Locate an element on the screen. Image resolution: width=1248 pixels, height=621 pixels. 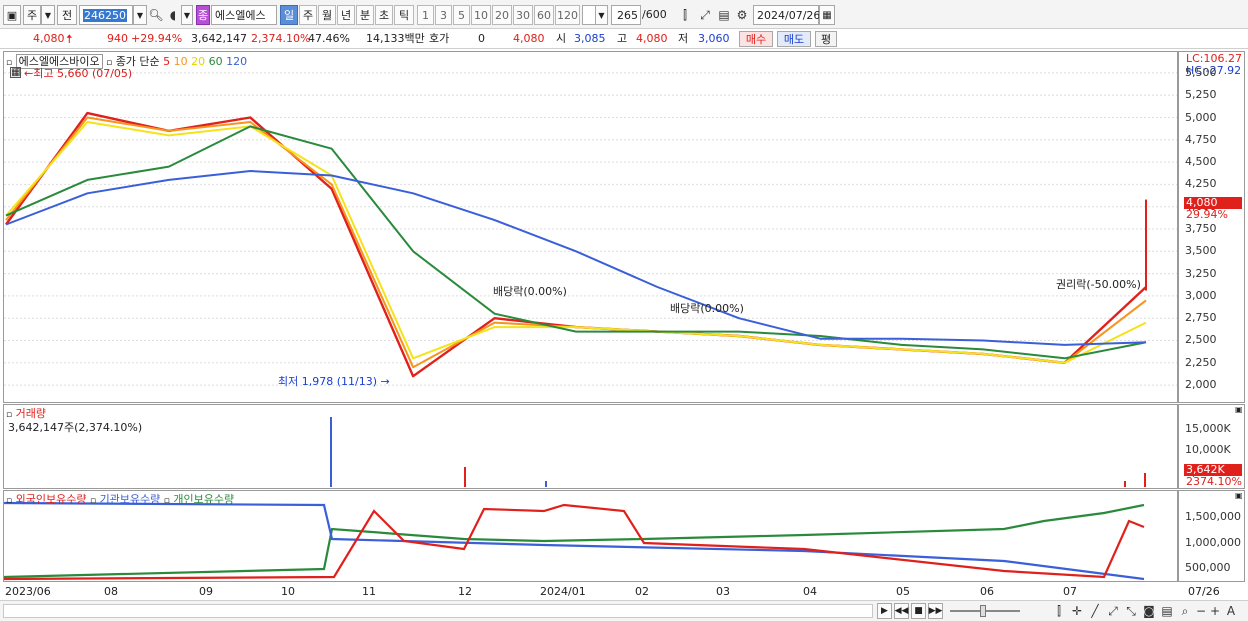
interval-1-label: 1 is located at coordinates (425, 15).